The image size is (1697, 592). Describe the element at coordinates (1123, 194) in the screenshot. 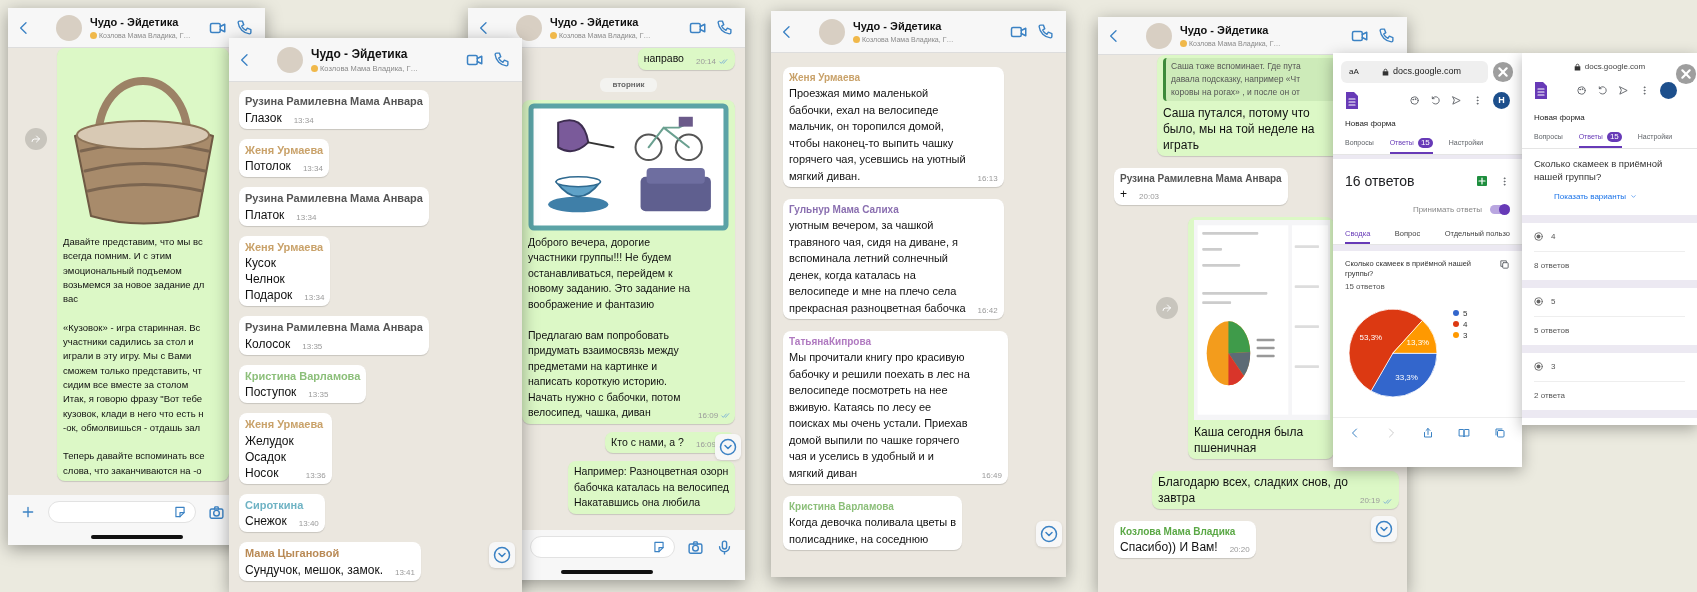

I see `message-text: +` at that location.